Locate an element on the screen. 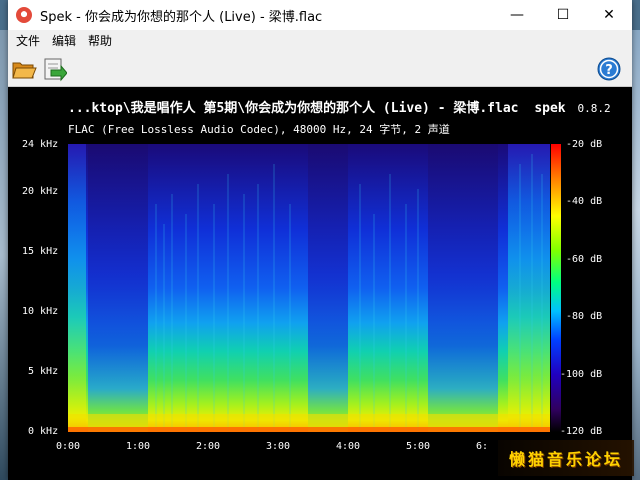  menu-file: 文件 is located at coordinates (28, 40).